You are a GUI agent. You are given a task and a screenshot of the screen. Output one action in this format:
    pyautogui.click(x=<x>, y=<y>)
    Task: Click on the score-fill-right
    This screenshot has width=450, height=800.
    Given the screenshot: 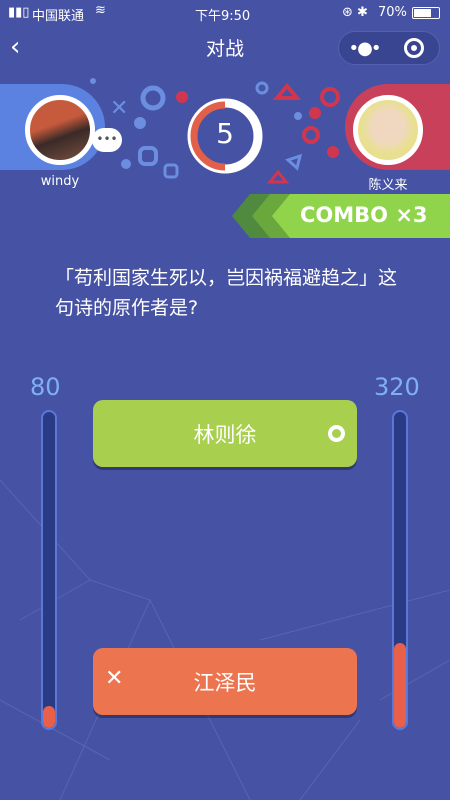 What is the action you would take?
    pyautogui.click(x=400, y=685)
    